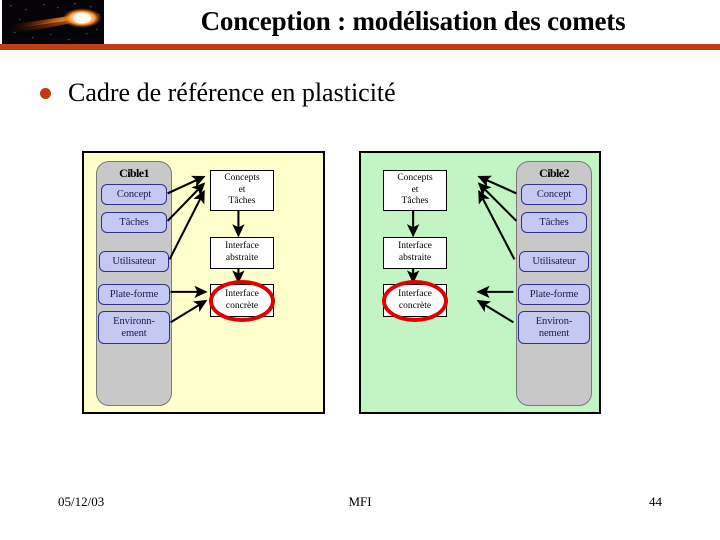 This screenshot has width=720, height=540. I want to click on chip-taches-left: Tâches, so click(134, 222).